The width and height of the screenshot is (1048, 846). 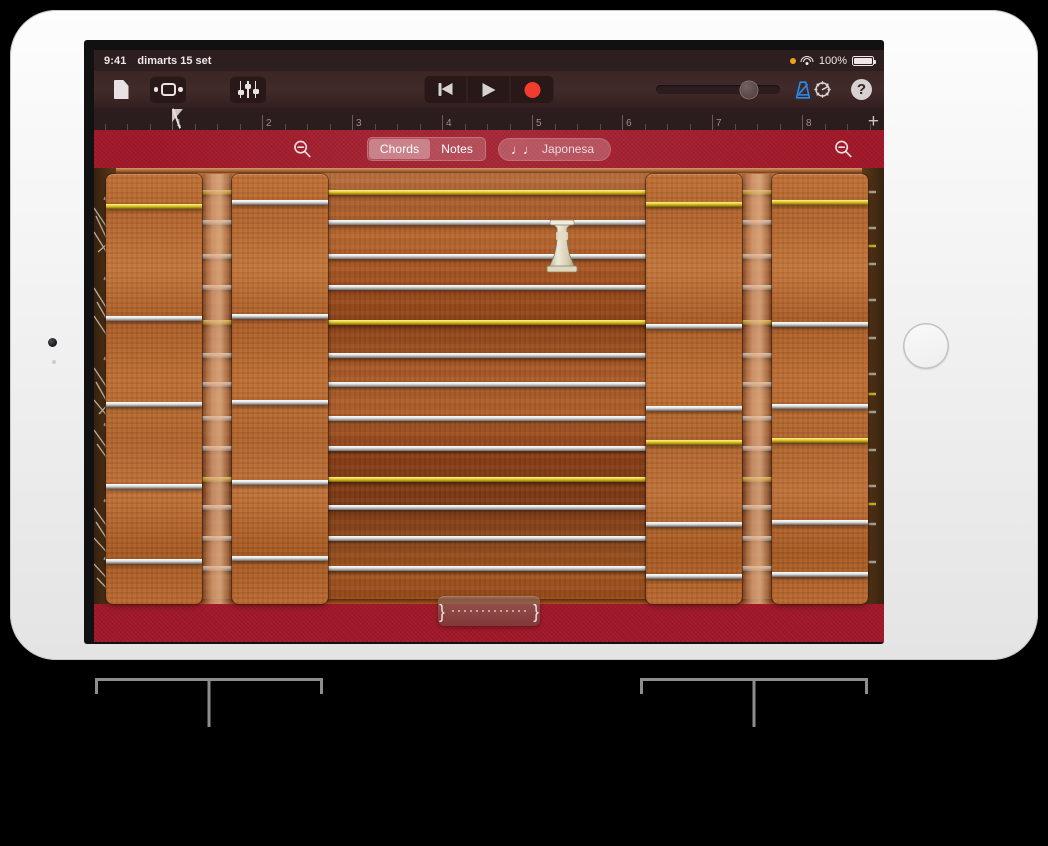 What do you see at coordinates (115, 60) in the screenshot?
I see `status-time: 9:41` at bounding box center [115, 60].